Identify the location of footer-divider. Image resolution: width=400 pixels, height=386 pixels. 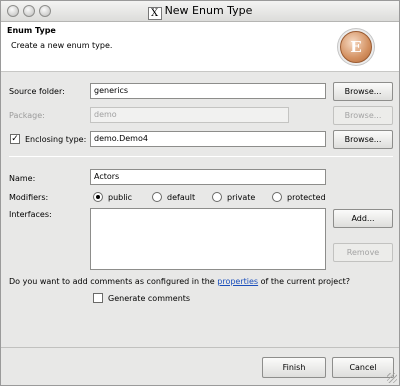
(200, 347).